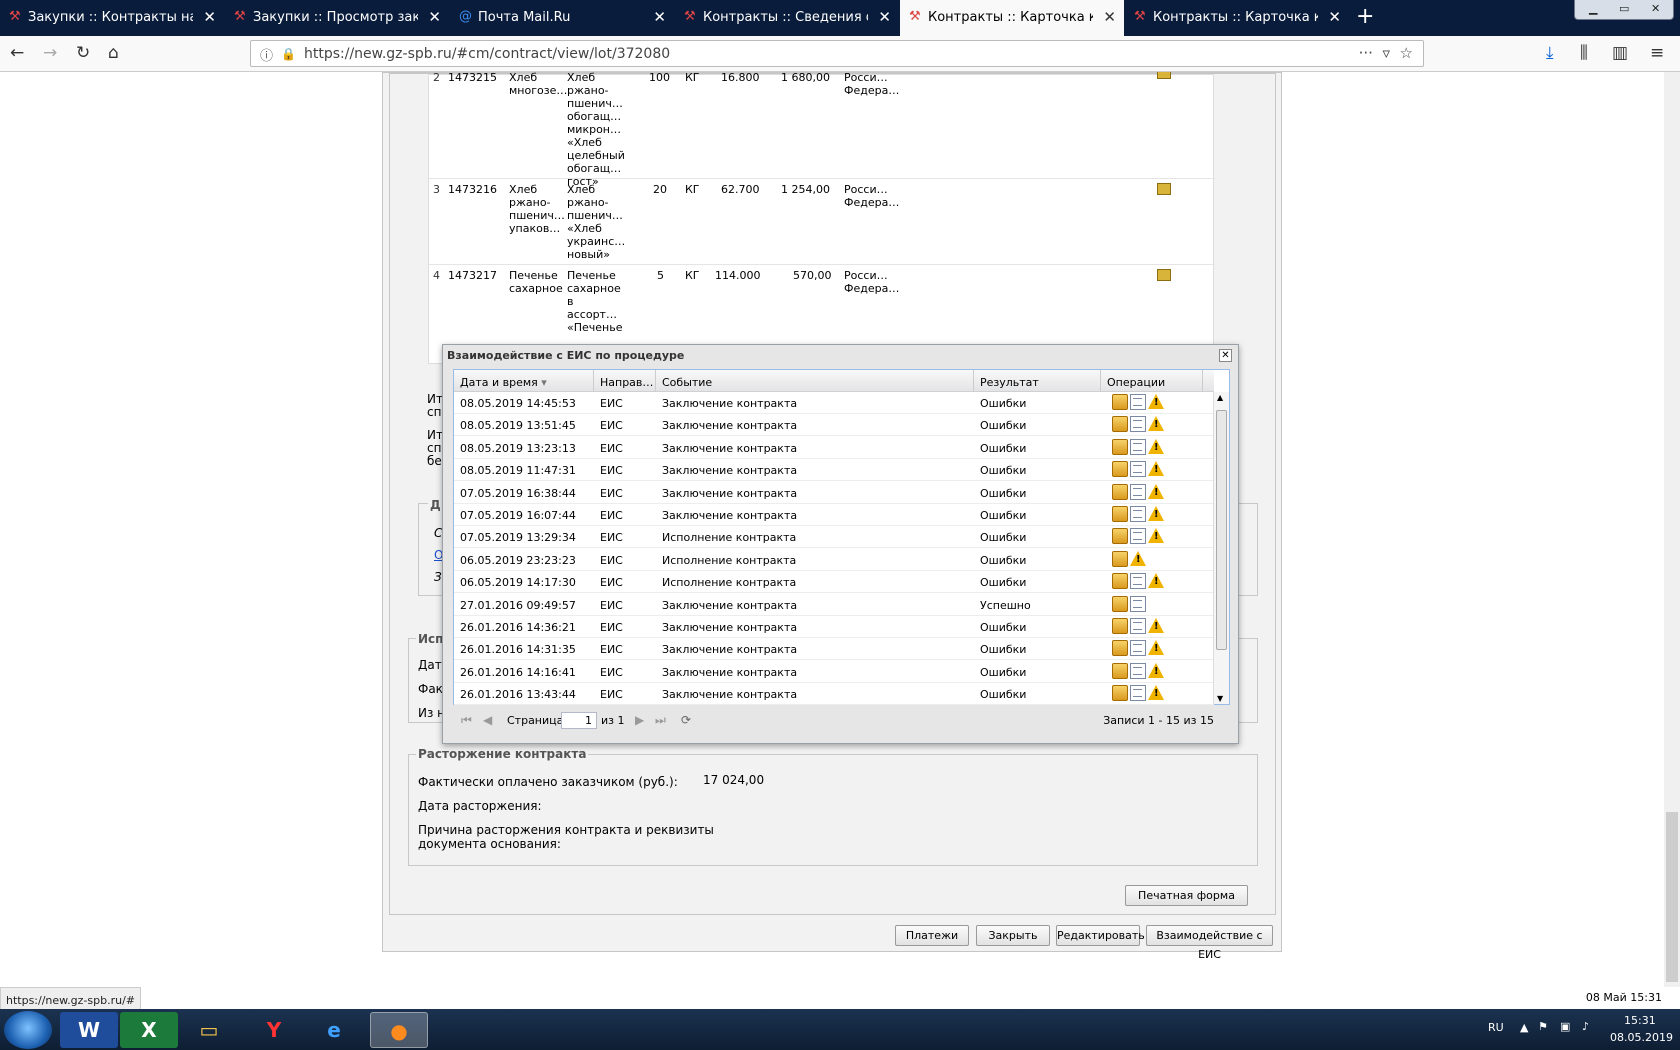 This screenshot has height=1050, width=1680. Describe the element at coordinates (89, 1030) in the screenshot. I see `word-icon: W` at that location.